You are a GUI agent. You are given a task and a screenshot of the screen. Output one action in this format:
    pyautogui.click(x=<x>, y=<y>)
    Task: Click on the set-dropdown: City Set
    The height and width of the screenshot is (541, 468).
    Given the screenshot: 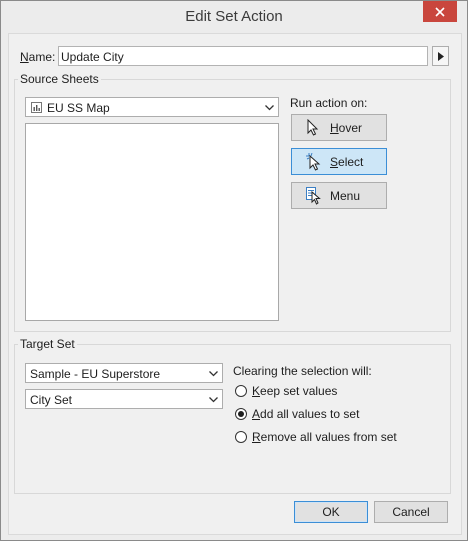 What is the action you would take?
    pyautogui.click(x=124, y=399)
    